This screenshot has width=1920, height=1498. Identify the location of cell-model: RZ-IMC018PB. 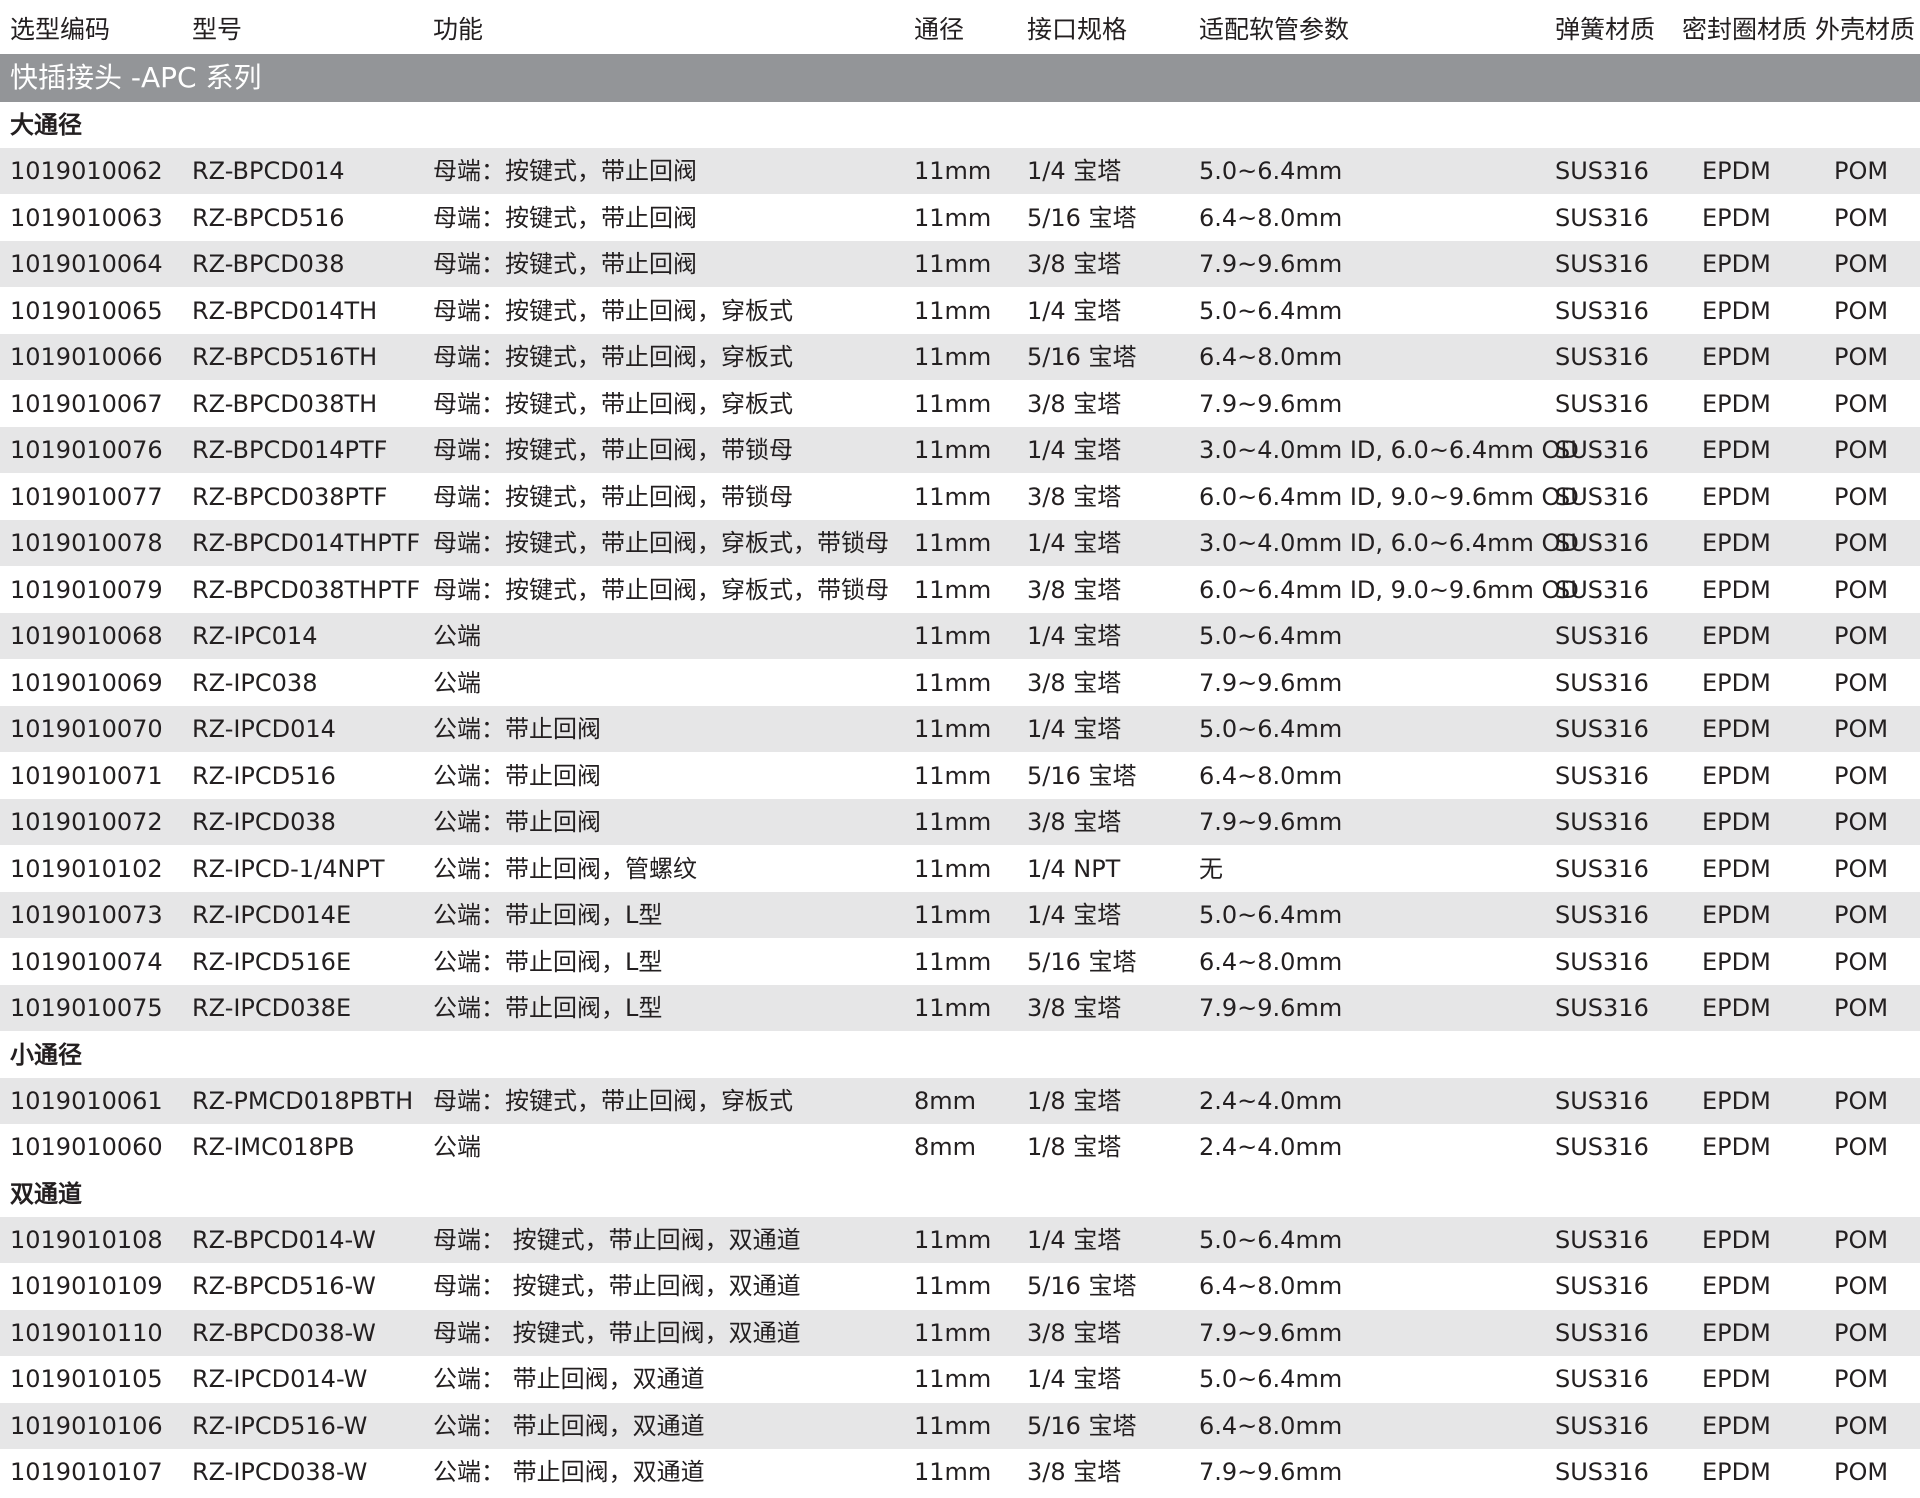
(273, 1147).